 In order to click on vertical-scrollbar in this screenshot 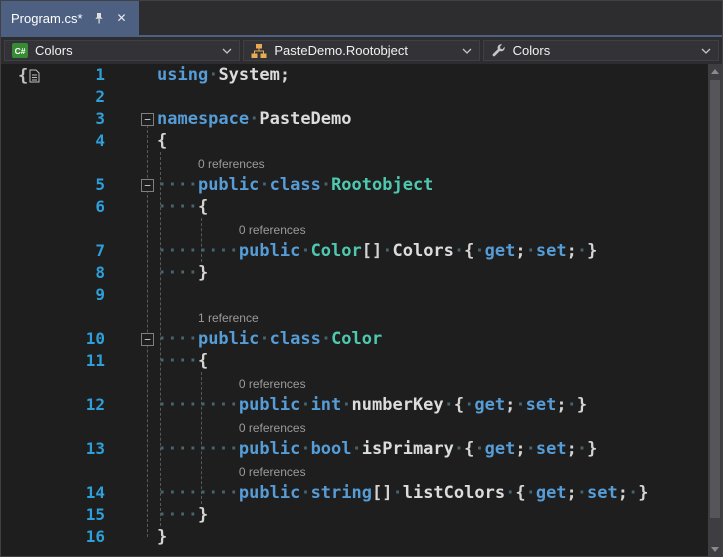, I will do `click(715, 310)`.